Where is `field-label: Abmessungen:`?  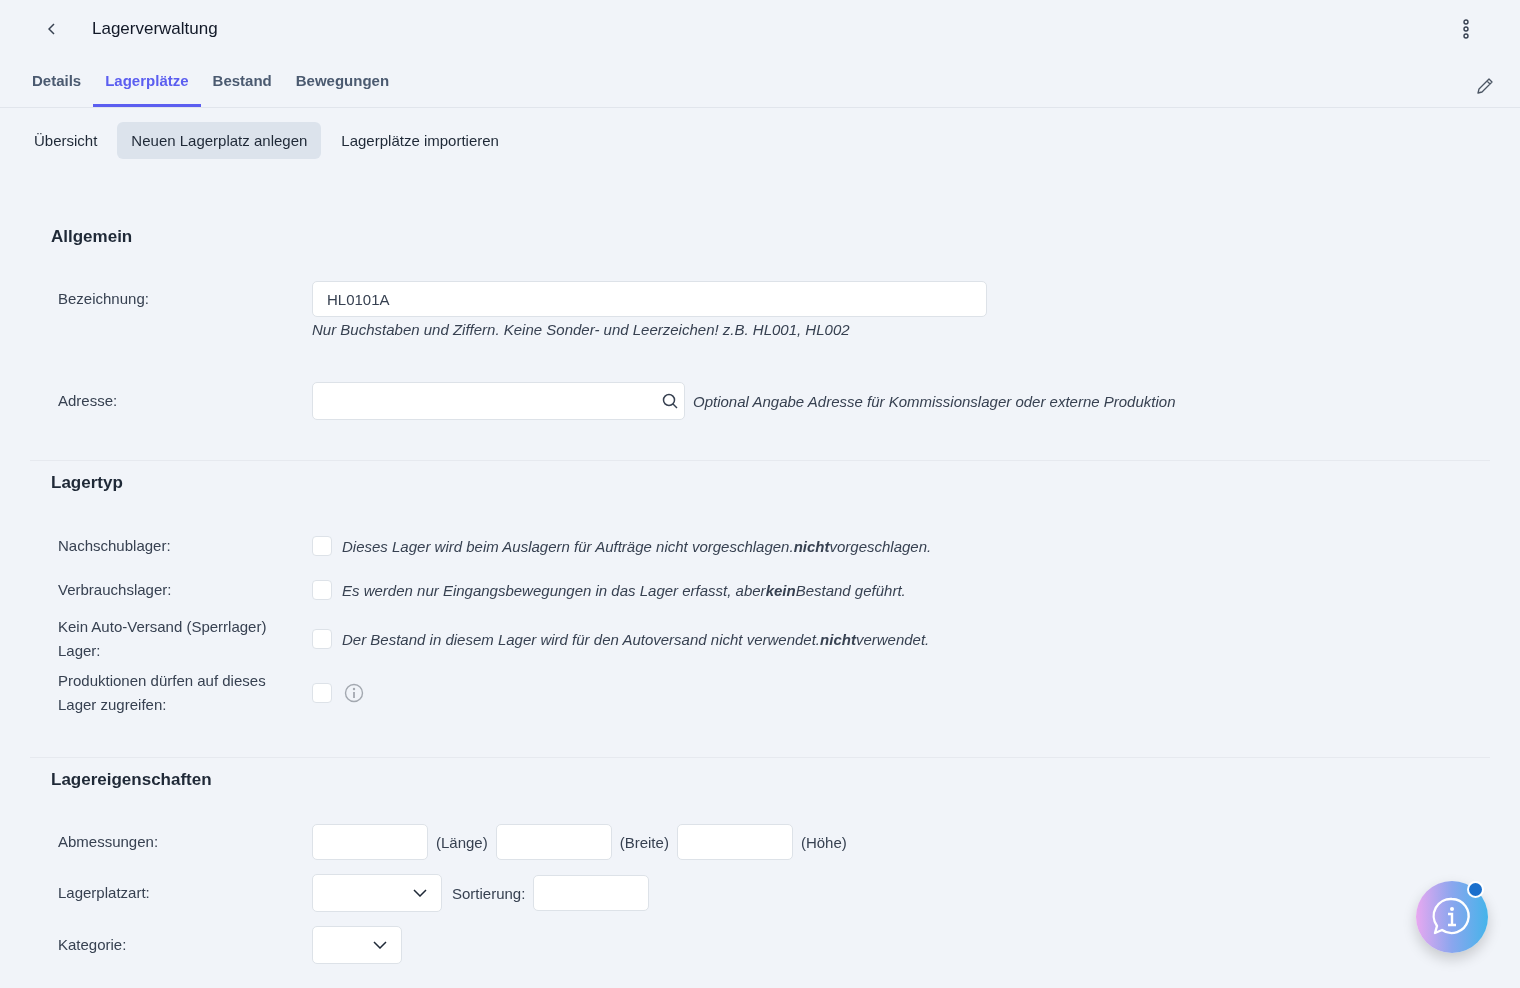
field-label: Abmessungen: is located at coordinates (109, 842).